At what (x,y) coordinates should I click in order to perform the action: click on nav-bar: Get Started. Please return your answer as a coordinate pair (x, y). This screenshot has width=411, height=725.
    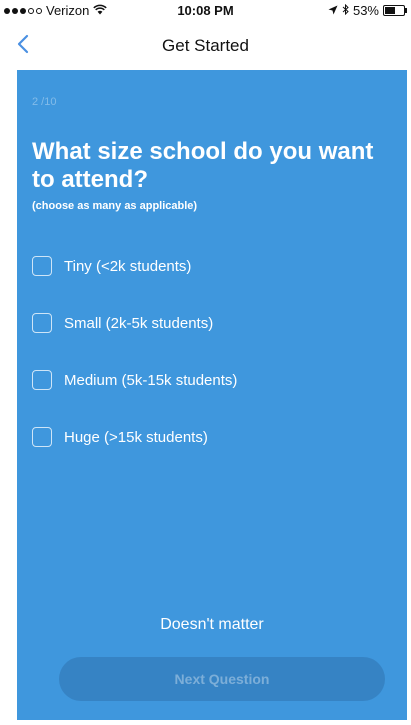
    Looking at the image, I should click on (205, 45).